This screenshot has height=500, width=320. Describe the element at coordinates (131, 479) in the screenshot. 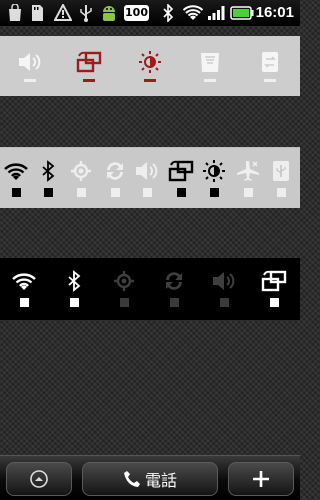

I see `phone-handset-icon` at that location.